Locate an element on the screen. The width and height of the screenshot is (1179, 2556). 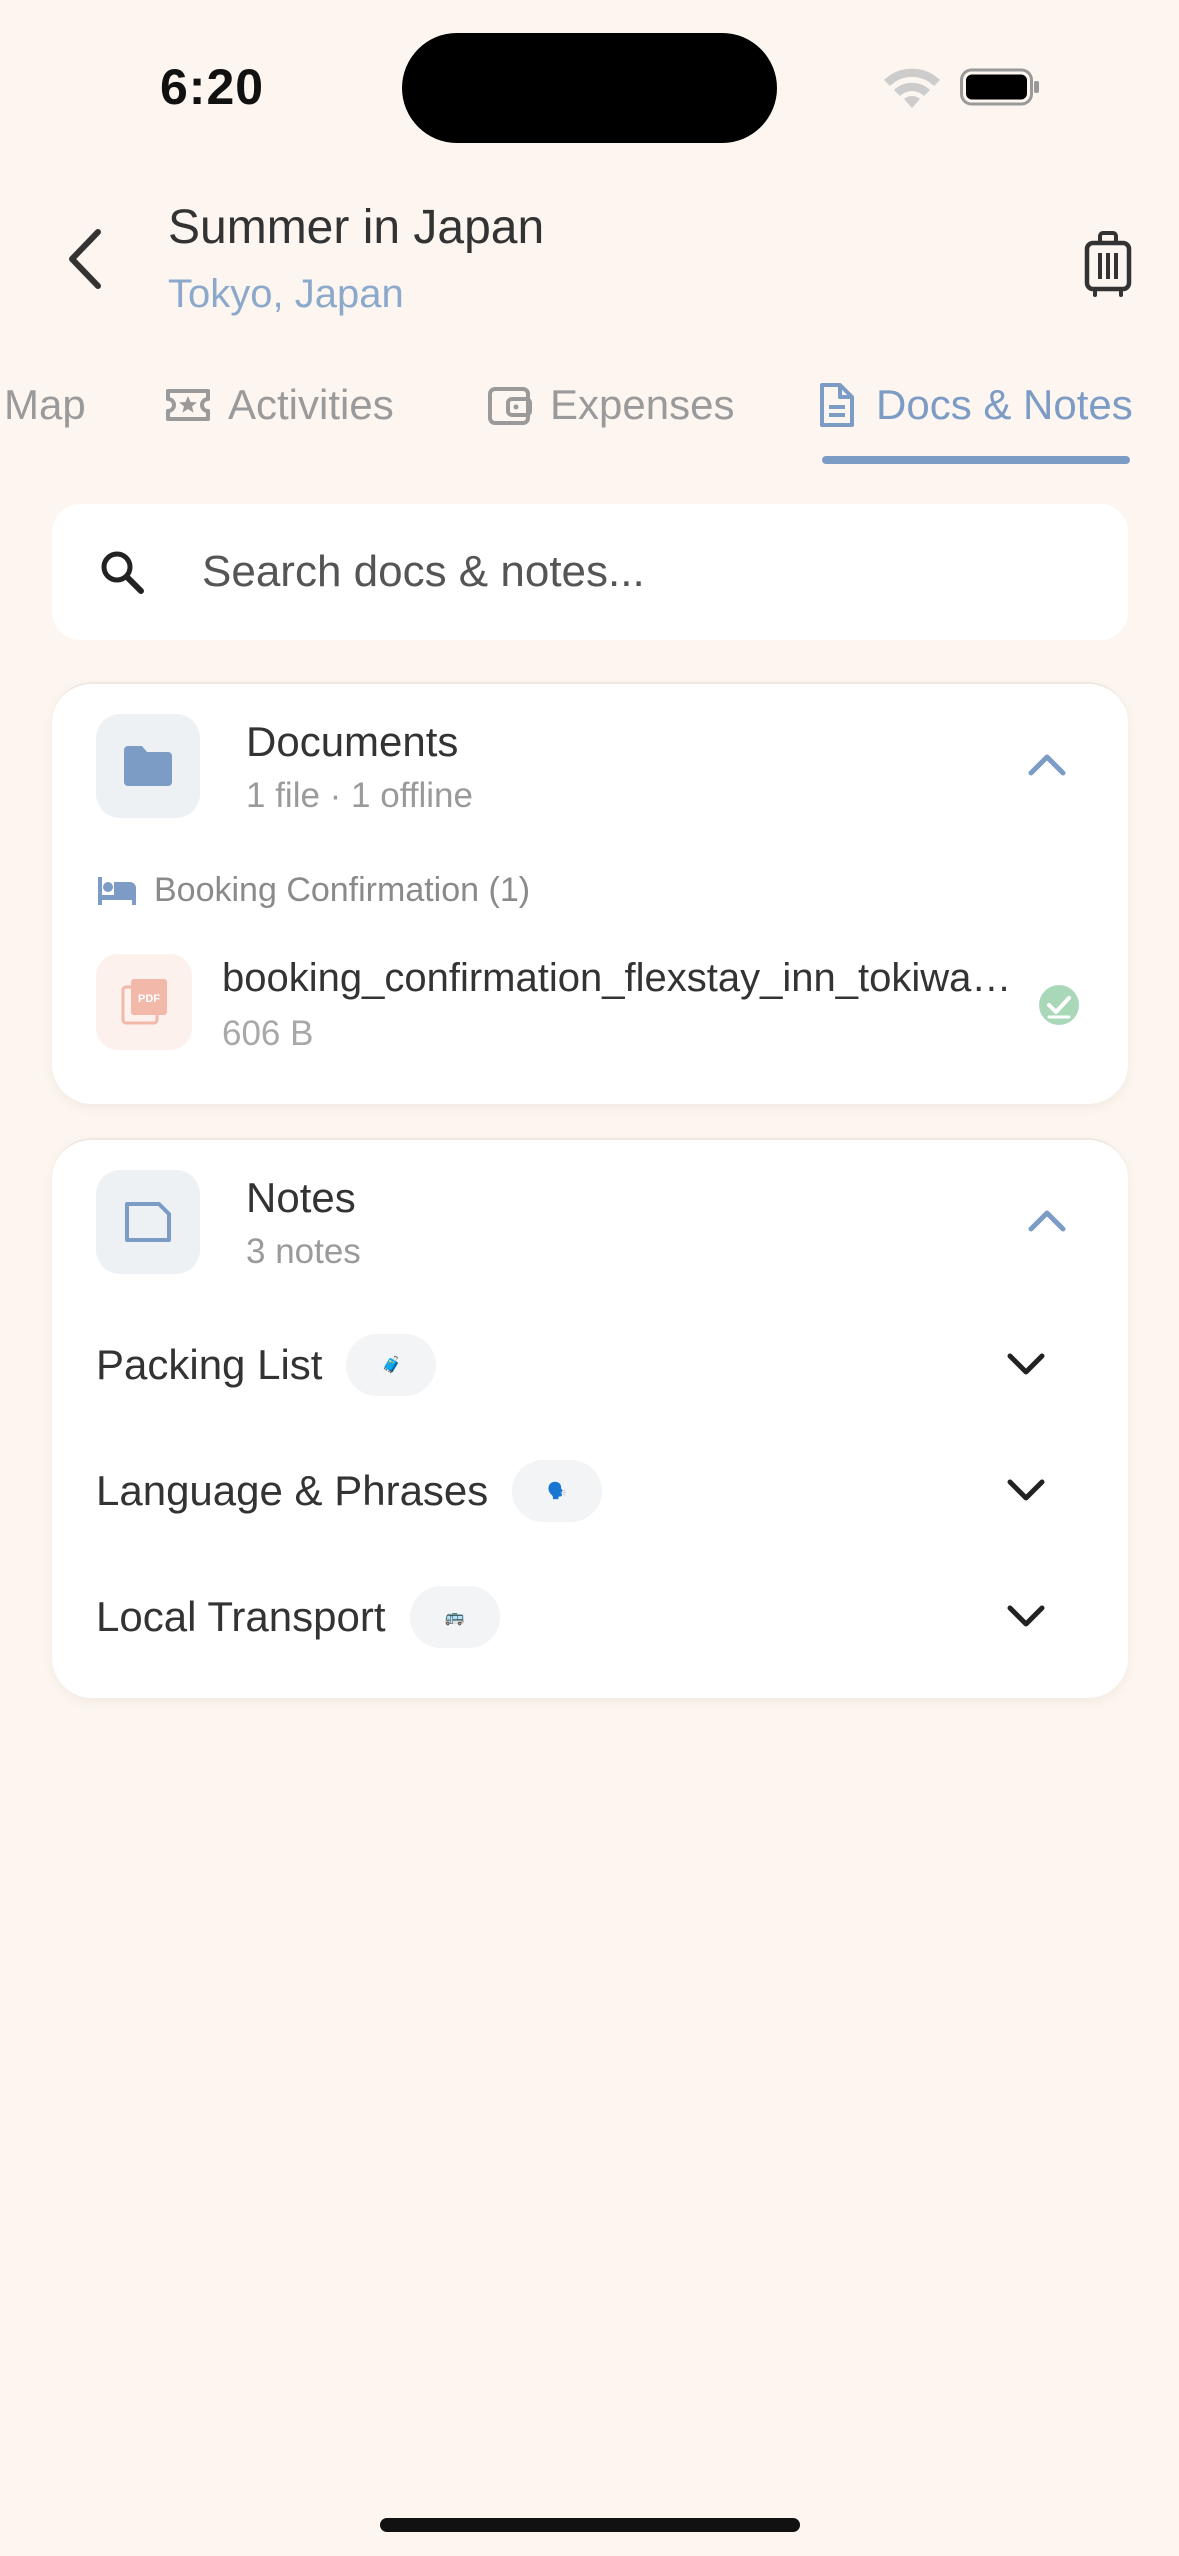
tab-expenses: Expenses is located at coordinates (610, 405).